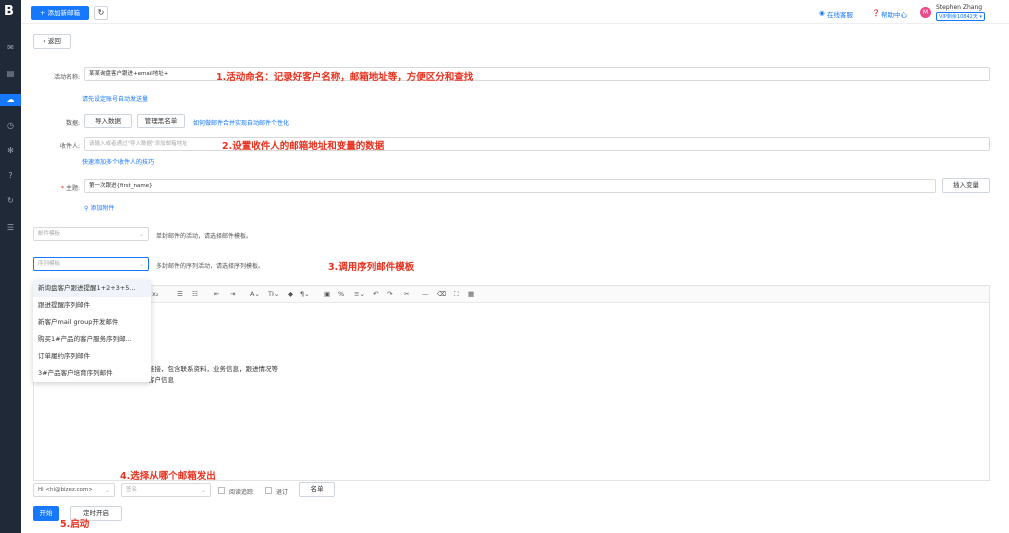 The image size is (1009, 533). Describe the element at coordinates (241, 492) in the screenshot. I see `read-tracking-label: 阅读追踪` at that location.